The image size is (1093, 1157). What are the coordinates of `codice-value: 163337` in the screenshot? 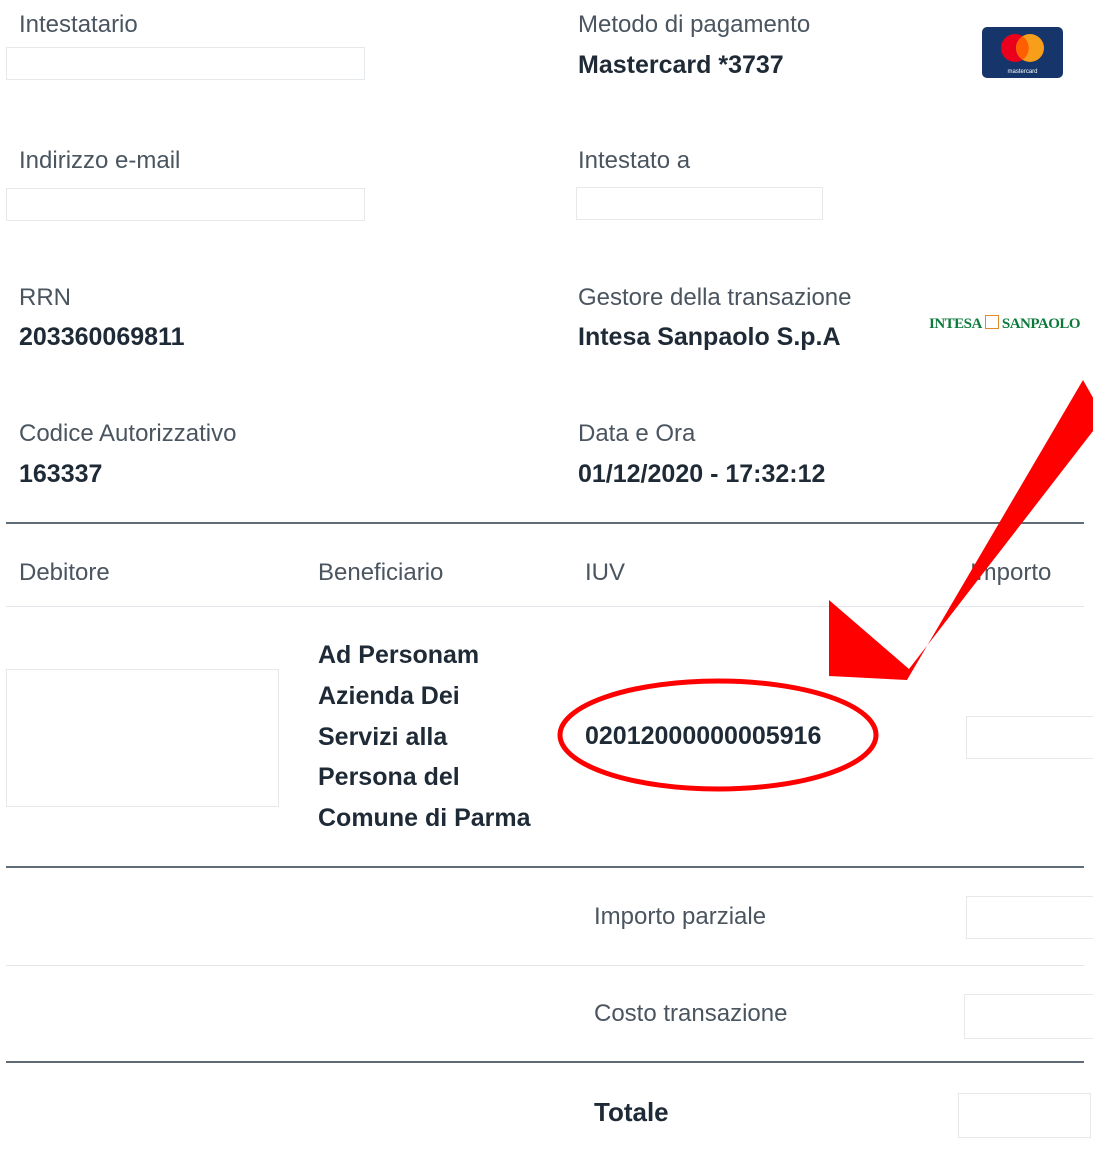 It's located at (61, 474).